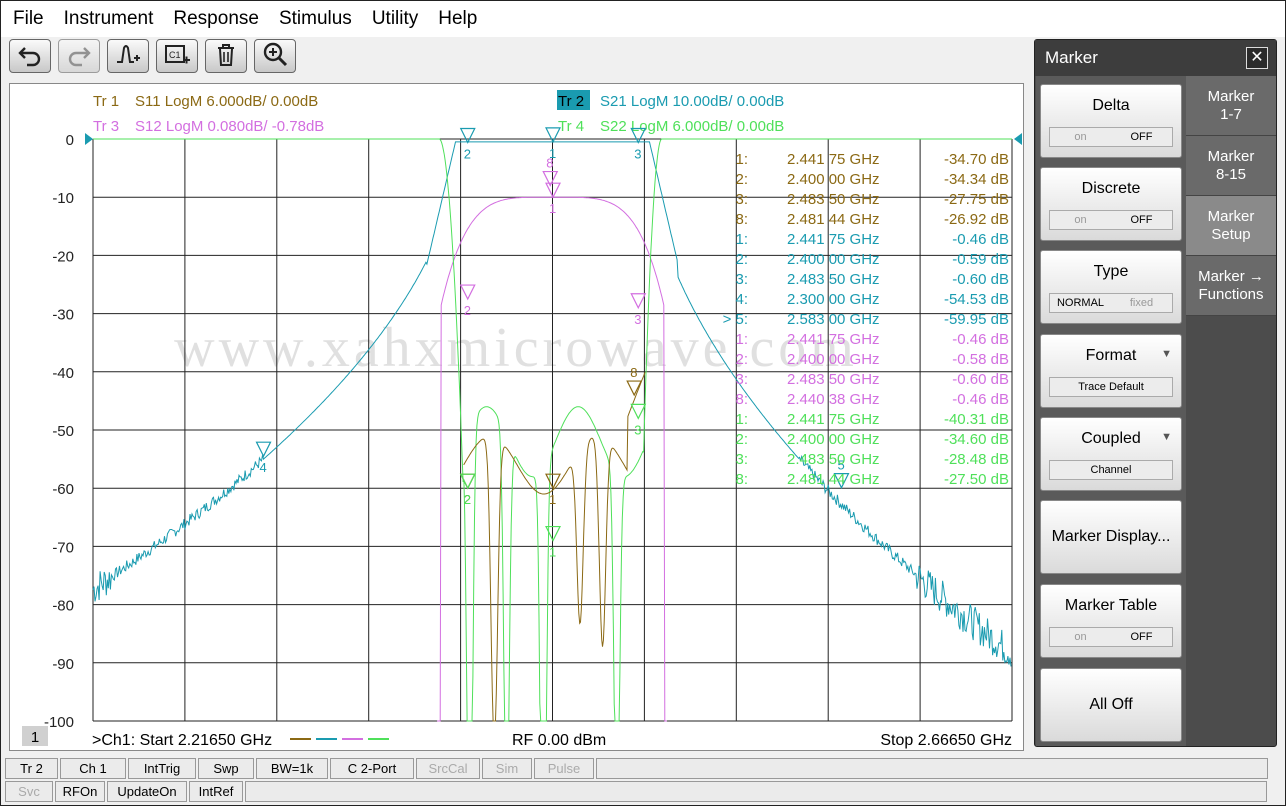 This screenshot has height=806, width=1286. I want to click on sweep-stop-label: Stop 2.66650 GHz, so click(946, 740).